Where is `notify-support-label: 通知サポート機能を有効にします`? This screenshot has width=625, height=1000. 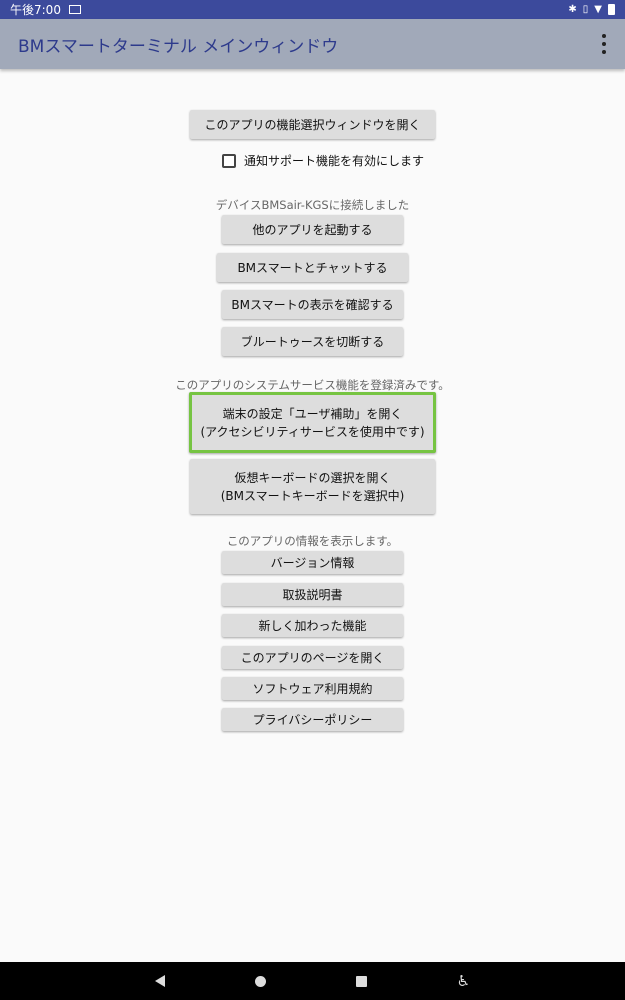
notify-support-label: 通知サポート機能を有効にします is located at coordinates (334, 161).